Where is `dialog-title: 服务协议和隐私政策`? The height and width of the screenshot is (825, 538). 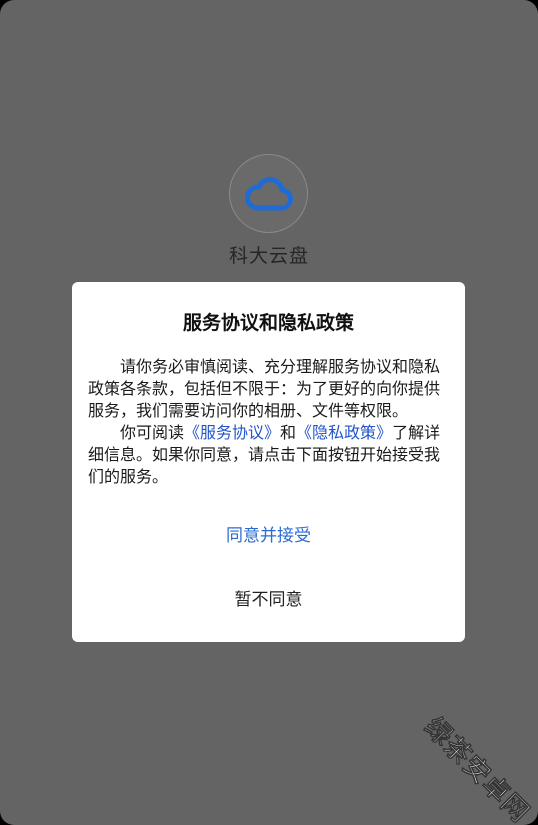 dialog-title: 服务协议和隐私政策 is located at coordinates (268, 323).